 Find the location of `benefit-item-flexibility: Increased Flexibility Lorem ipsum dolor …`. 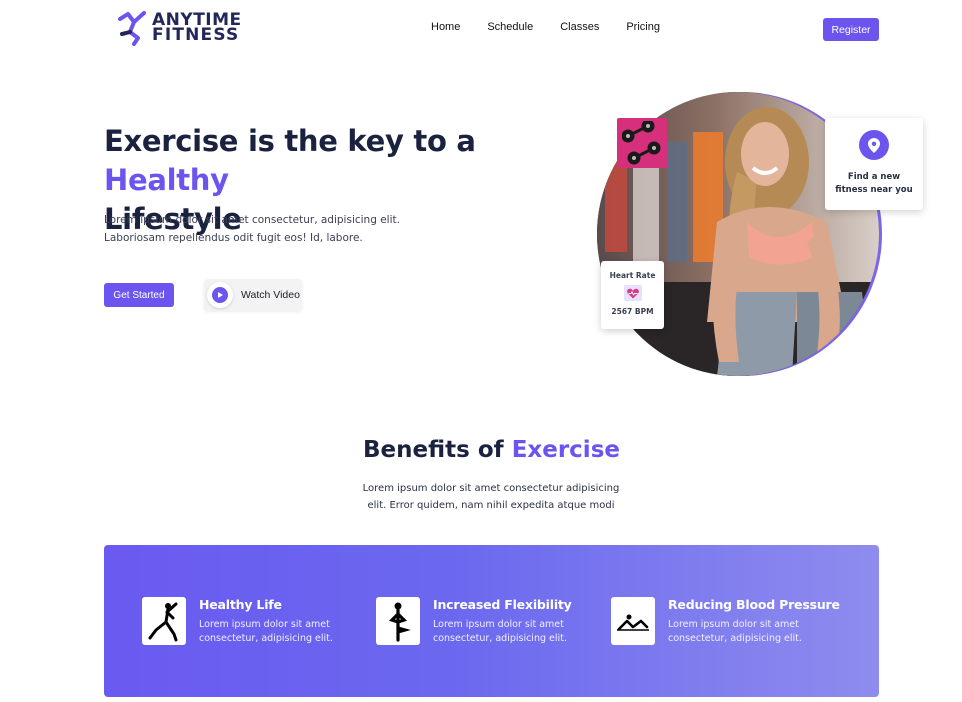

benefit-item-flexibility: Increased Flexibility Lorem ipsum dolor … is located at coordinates (474, 621).